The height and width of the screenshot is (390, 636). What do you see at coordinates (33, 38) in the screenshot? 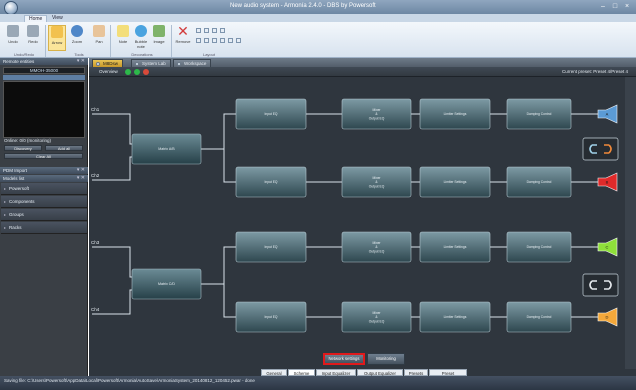
I see `redo-button: Redo` at bounding box center [33, 38].